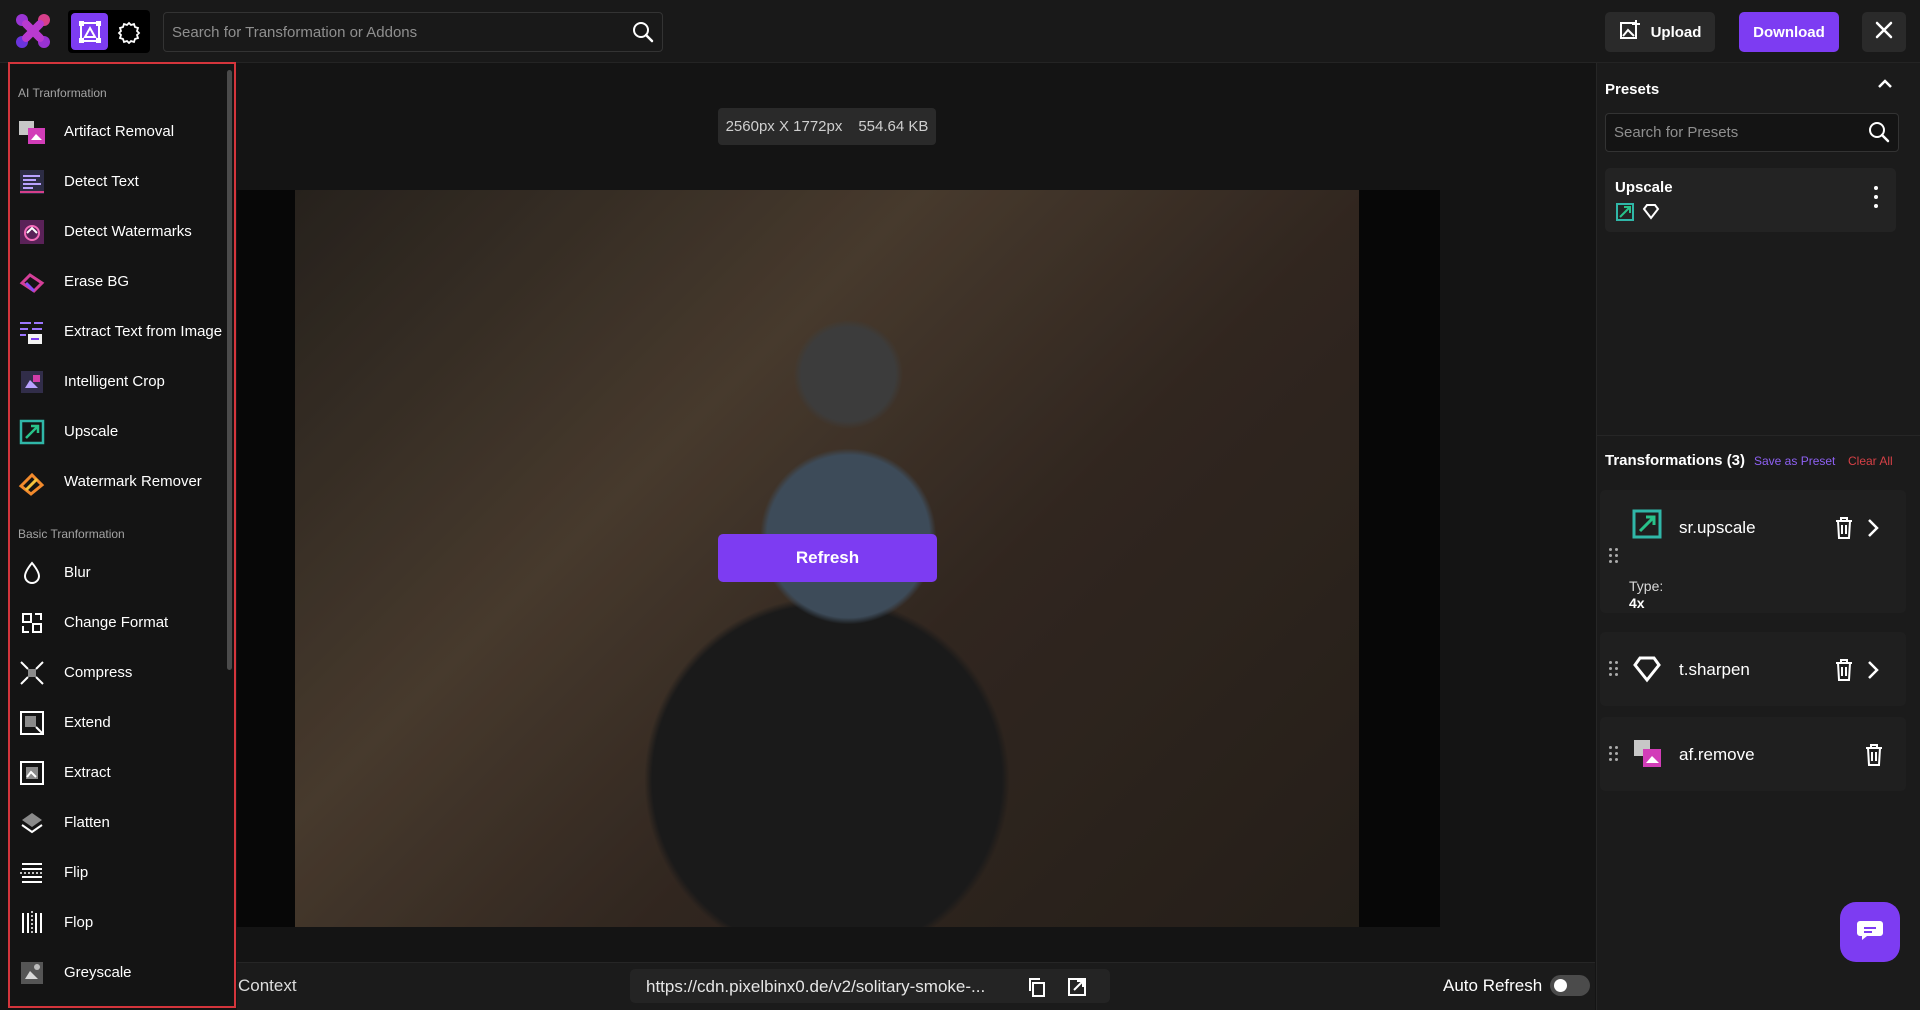 The height and width of the screenshot is (1010, 1920). Describe the element at coordinates (117, 722) in the screenshot. I see `sidebar-item-extend: Extend` at that location.